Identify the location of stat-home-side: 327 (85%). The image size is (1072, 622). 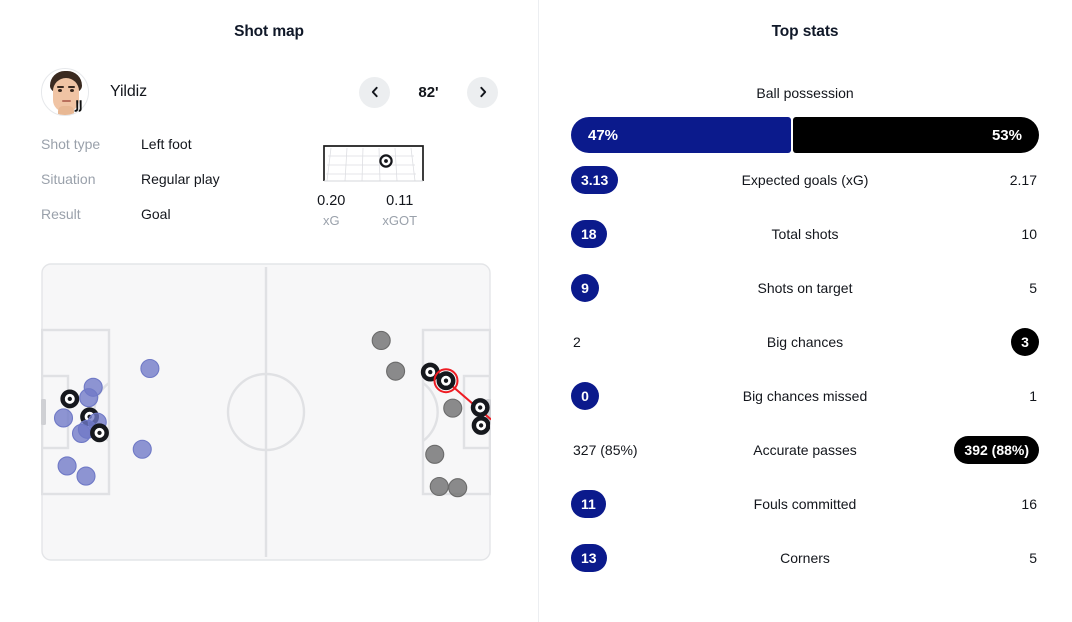
(619, 450).